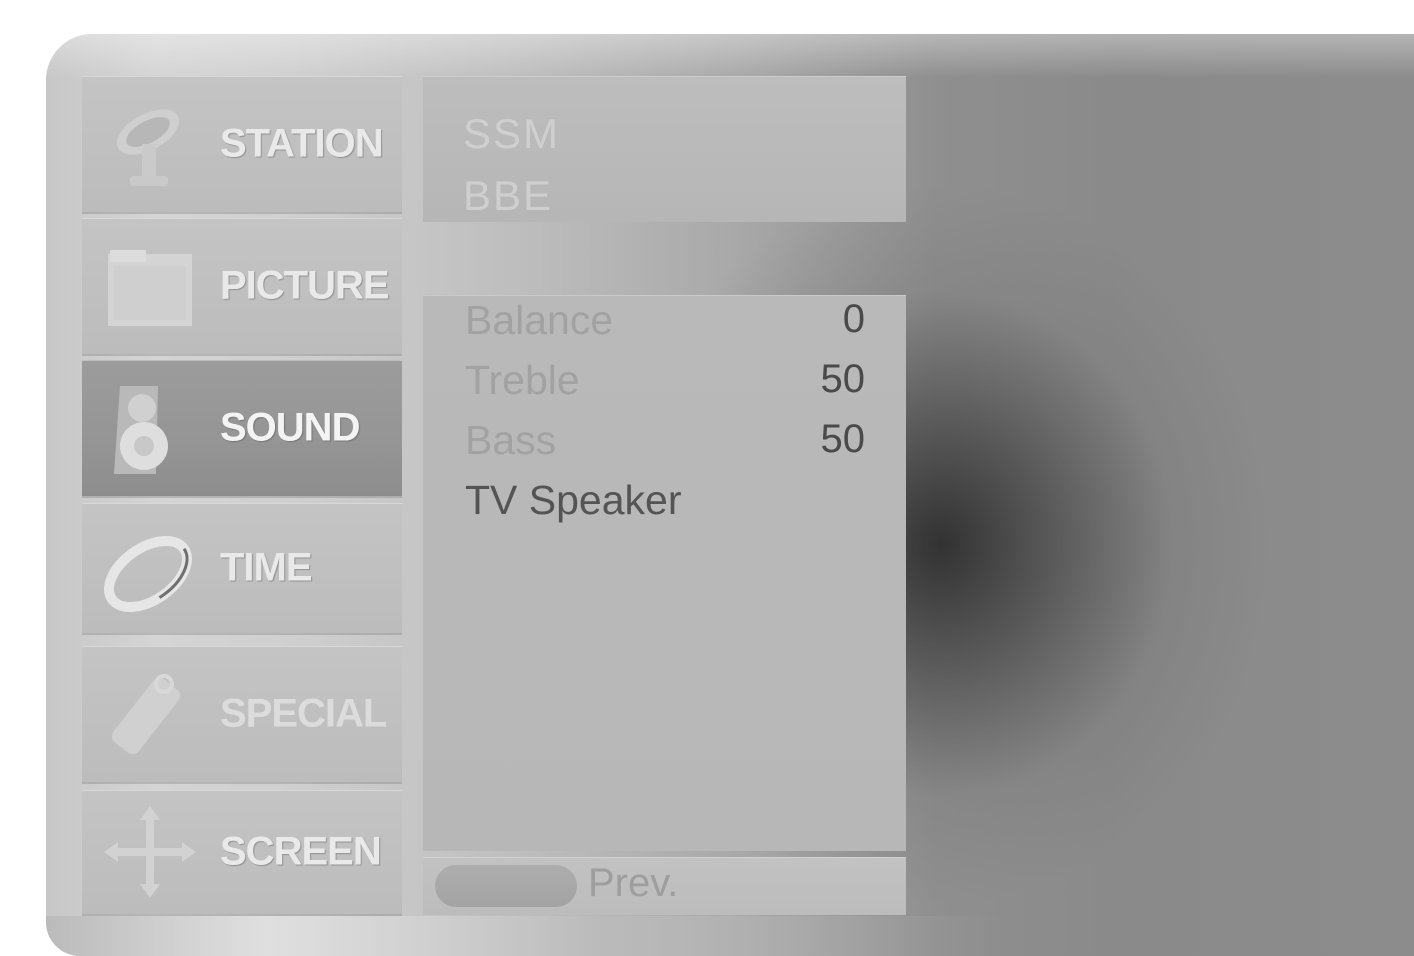 The height and width of the screenshot is (956, 1414). What do you see at coordinates (302, 143) in the screenshot?
I see `sidebar-item-label: STATION` at bounding box center [302, 143].